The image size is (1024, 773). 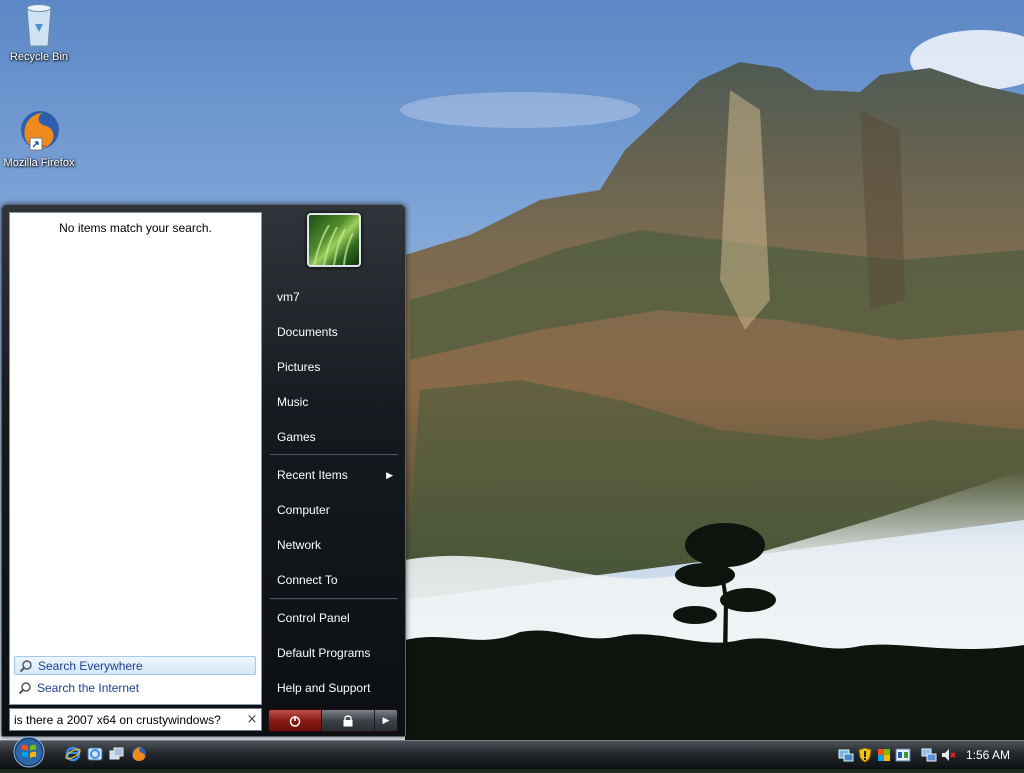 I want to click on quick-launch-internet-explorer, so click(x=73, y=754).